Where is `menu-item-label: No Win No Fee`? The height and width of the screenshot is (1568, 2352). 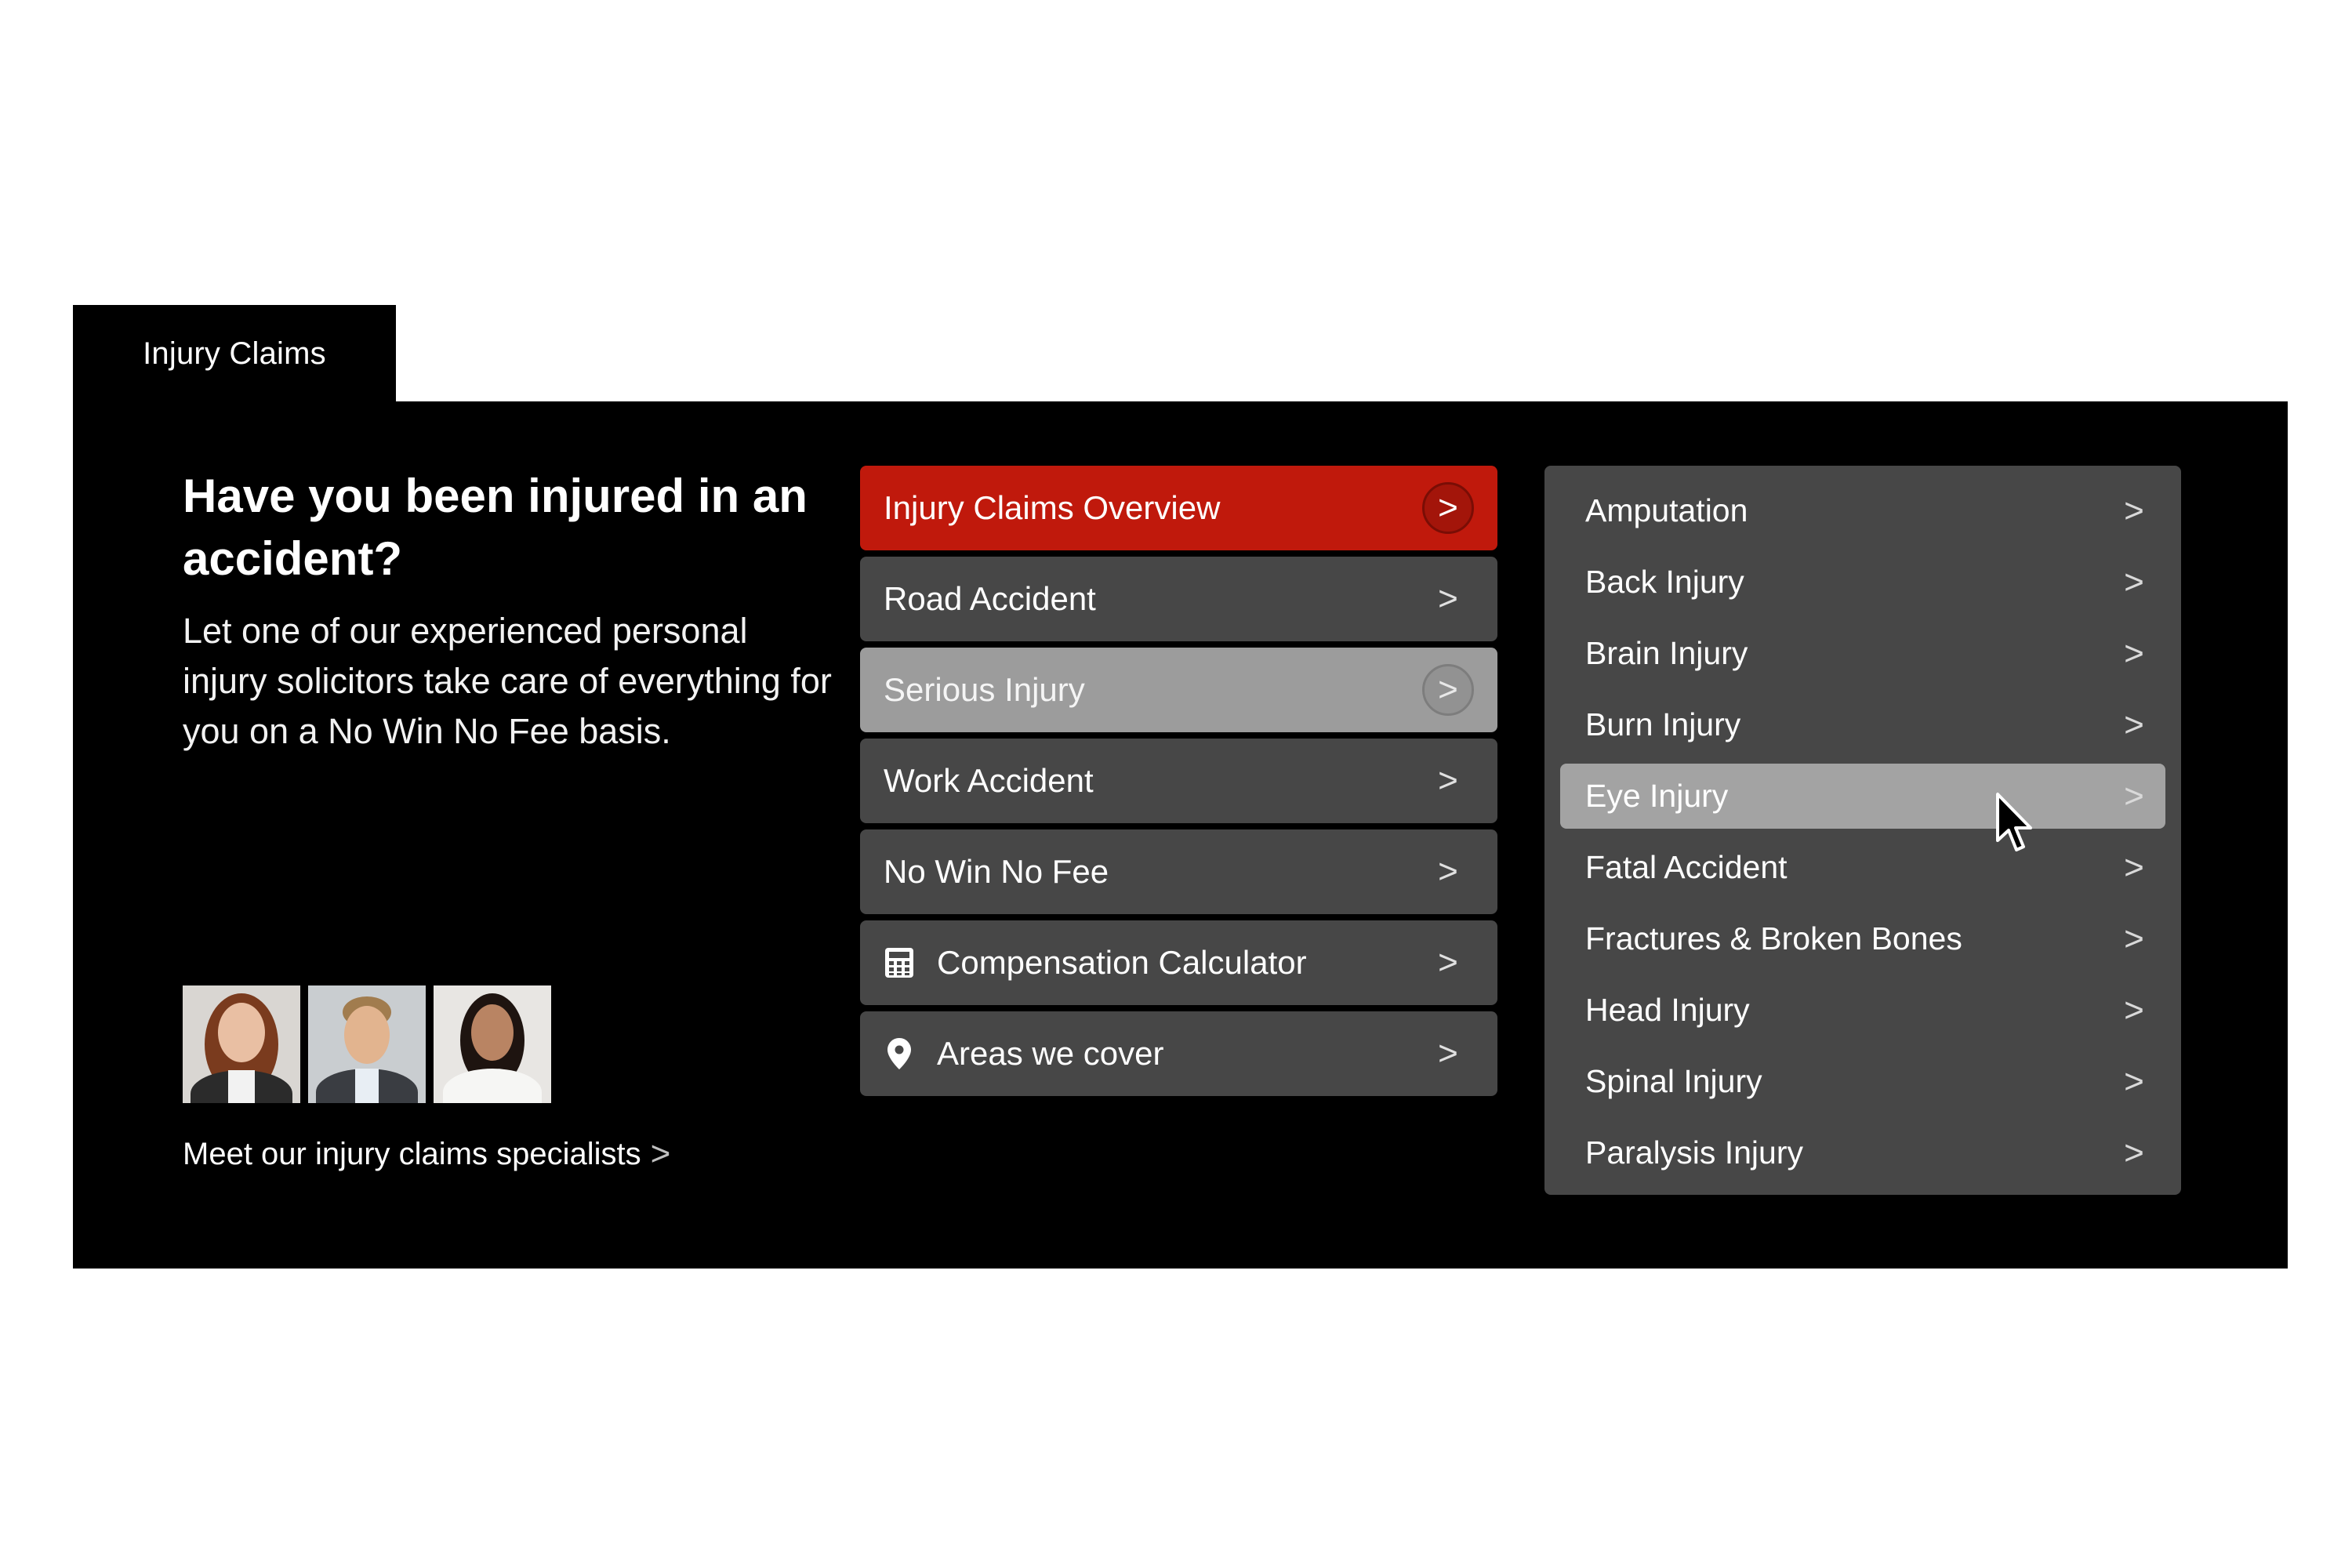 menu-item-label: No Win No Fee is located at coordinates (997, 872).